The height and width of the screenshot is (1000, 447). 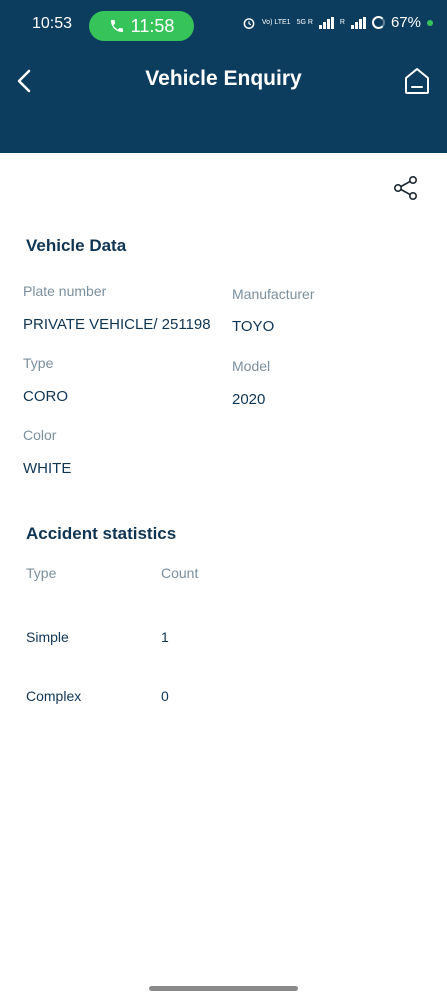 What do you see at coordinates (65, 291) in the screenshot?
I see `plate-number-label: Plate number` at bounding box center [65, 291].